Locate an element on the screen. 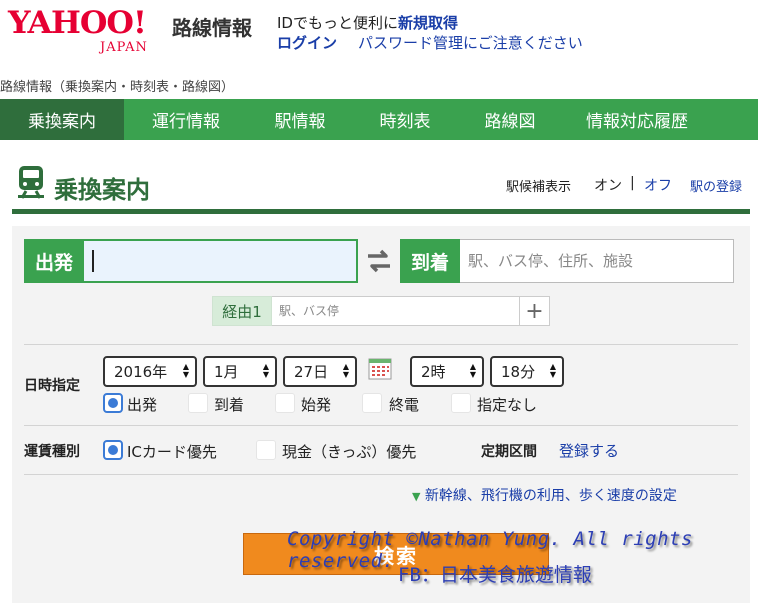  datetime-label: 日時指定 is located at coordinates (52, 386).